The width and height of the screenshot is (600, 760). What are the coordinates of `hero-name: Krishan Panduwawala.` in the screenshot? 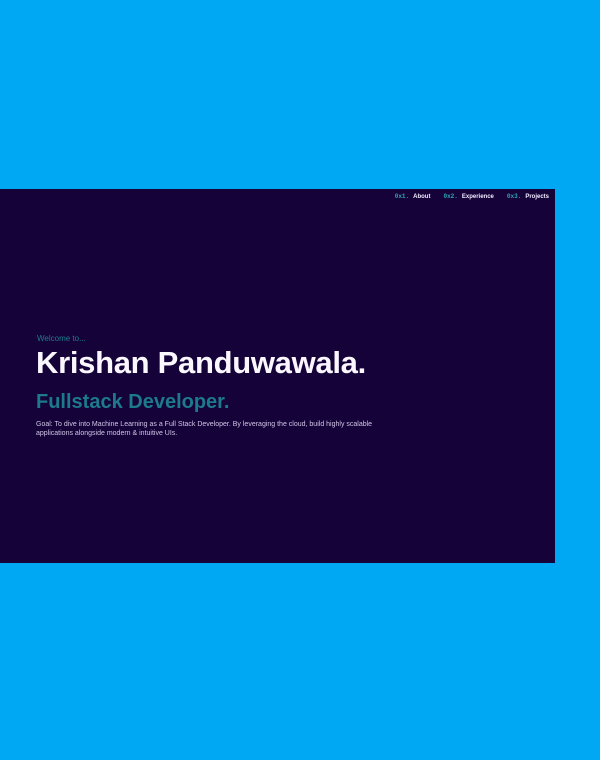 It's located at (201, 362).